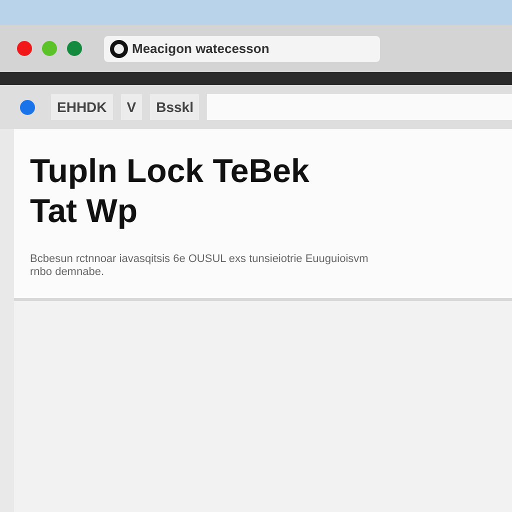 This screenshot has width=512, height=512. I want to click on window-zoom-button, so click(74, 48).